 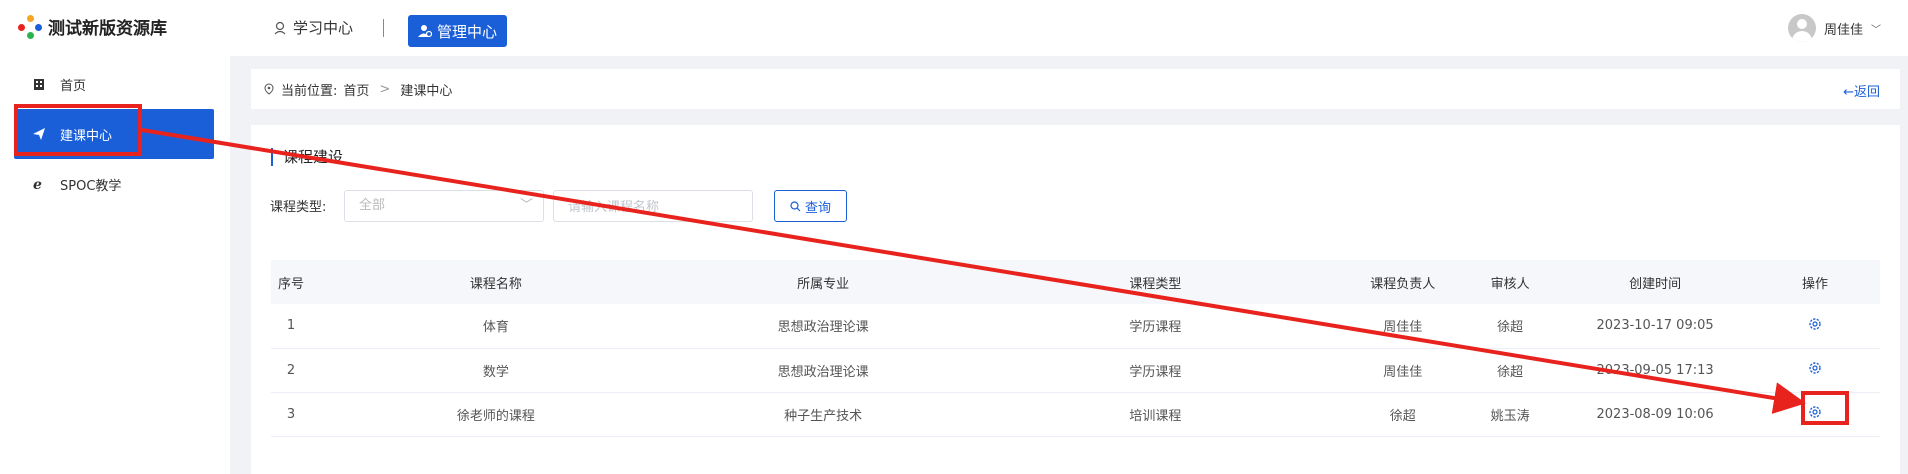 What do you see at coordinates (107, 29) in the screenshot?
I see `app-title: 测试新版资源库` at bounding box center [107, 29].